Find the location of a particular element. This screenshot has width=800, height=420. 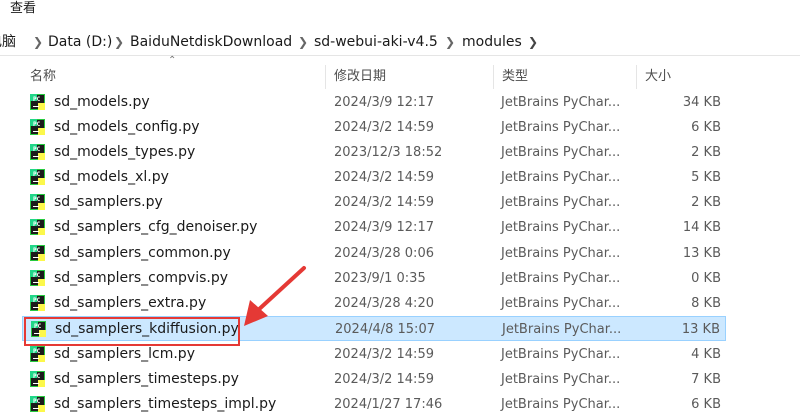

file-date: 2023/9/1 0:35 is located at coordinates (380, 278).